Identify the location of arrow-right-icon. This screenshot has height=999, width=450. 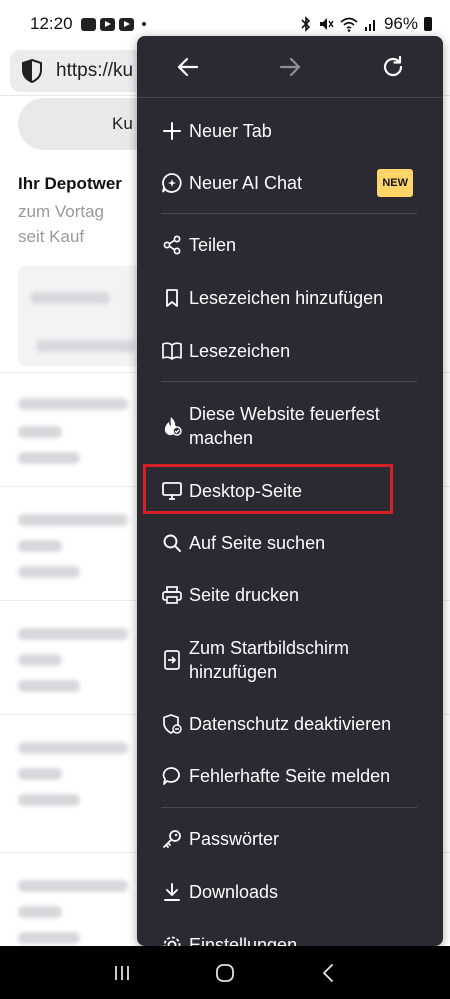
(290, 67).